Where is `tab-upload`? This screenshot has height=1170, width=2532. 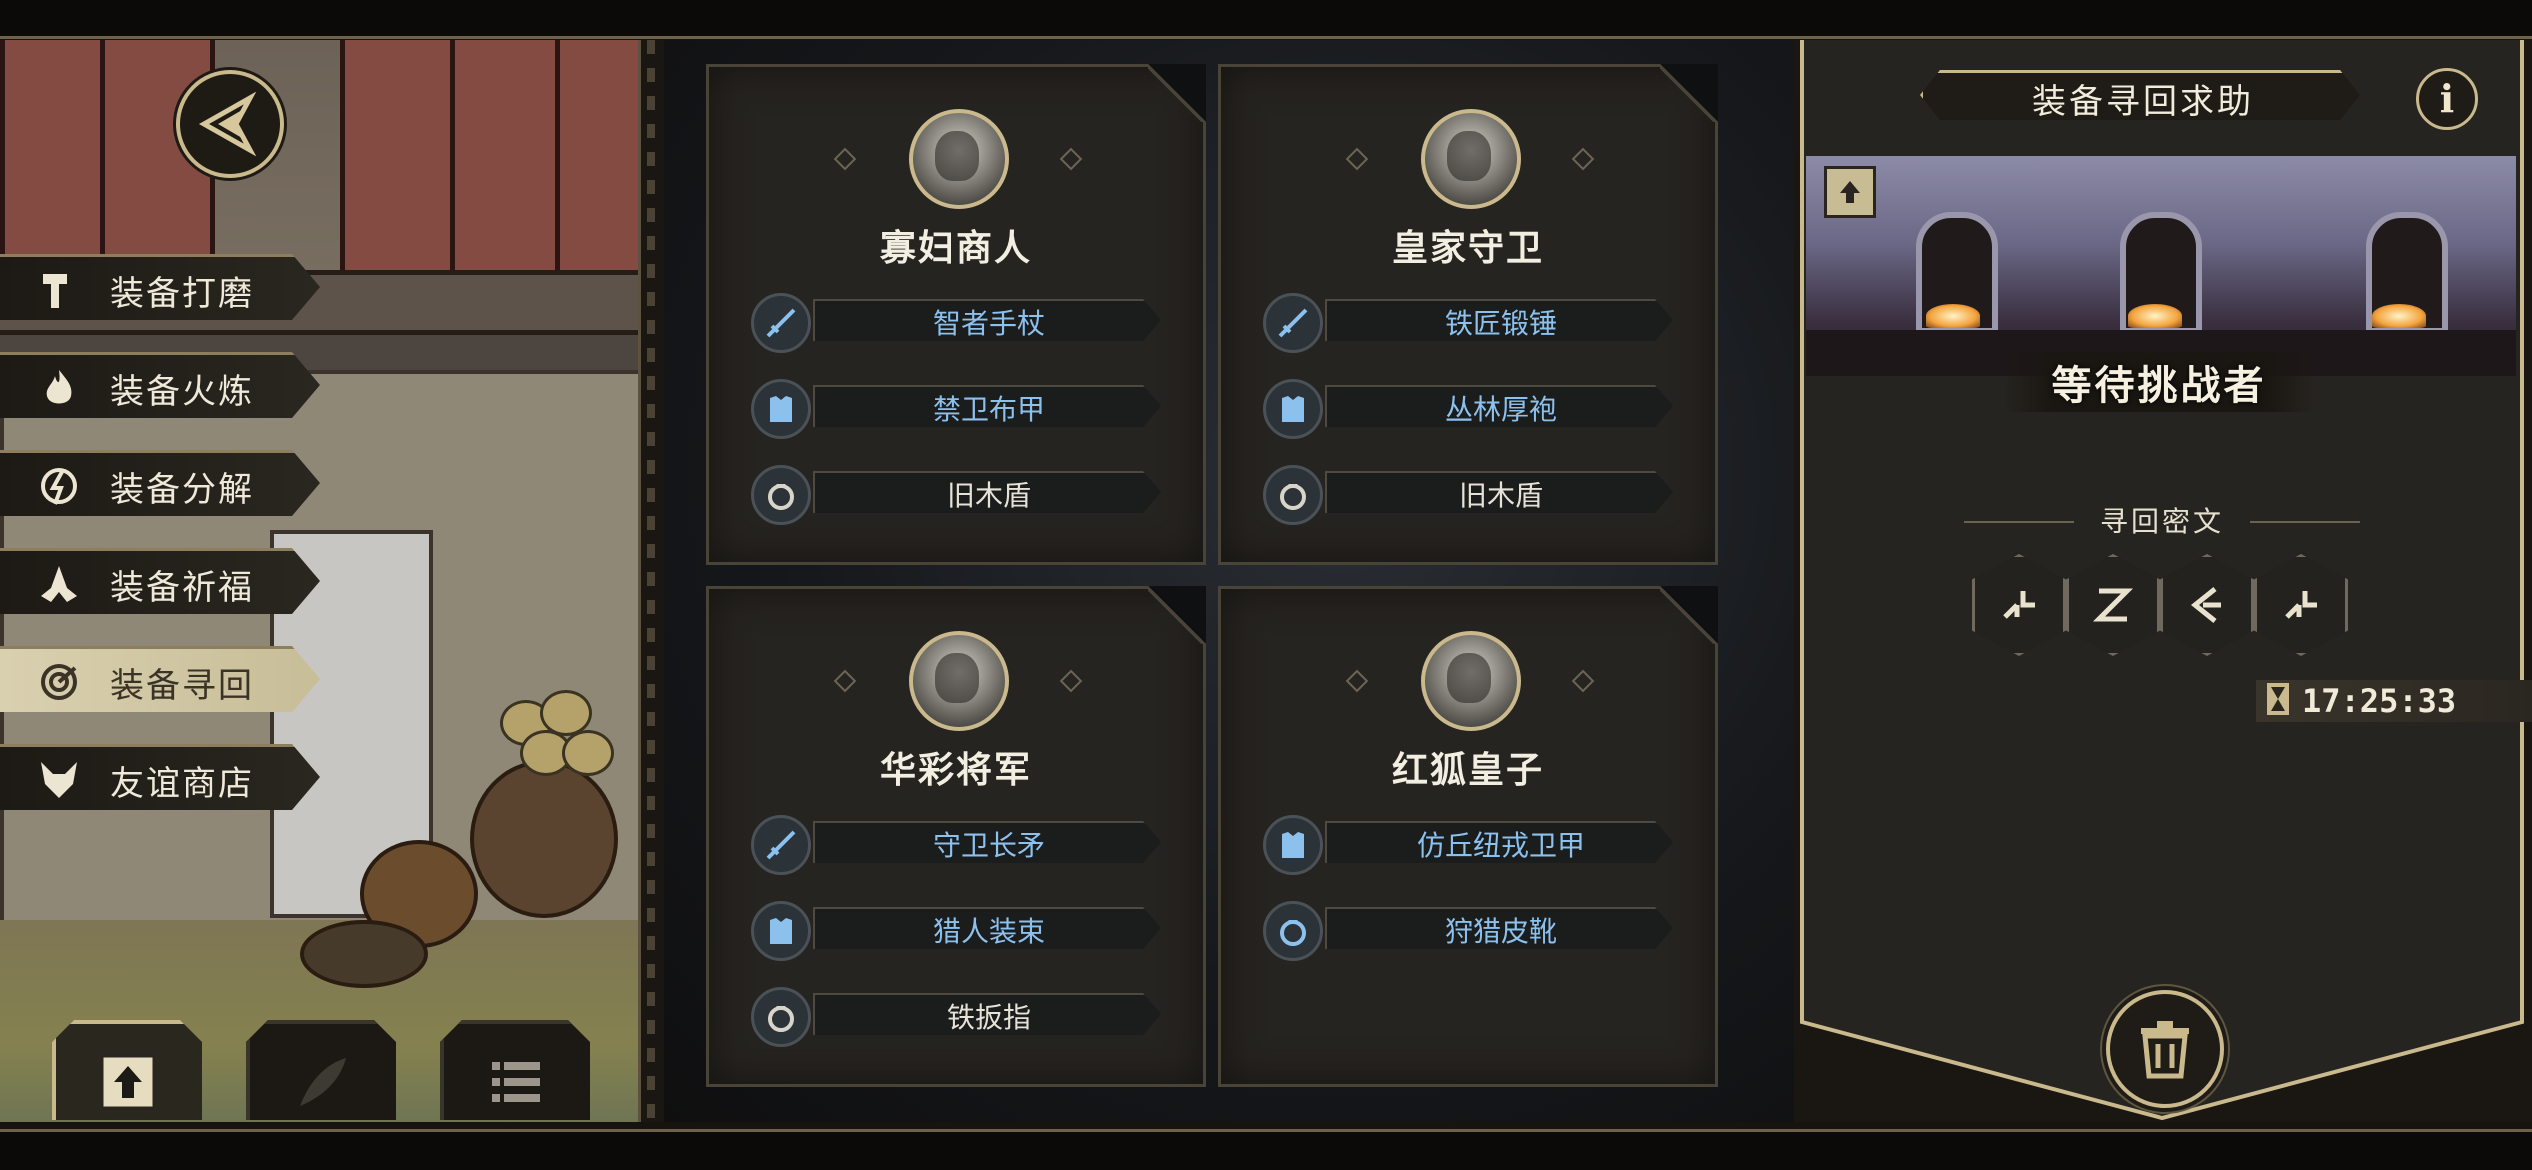
tab-upload is located at coordinates (127, 1070).